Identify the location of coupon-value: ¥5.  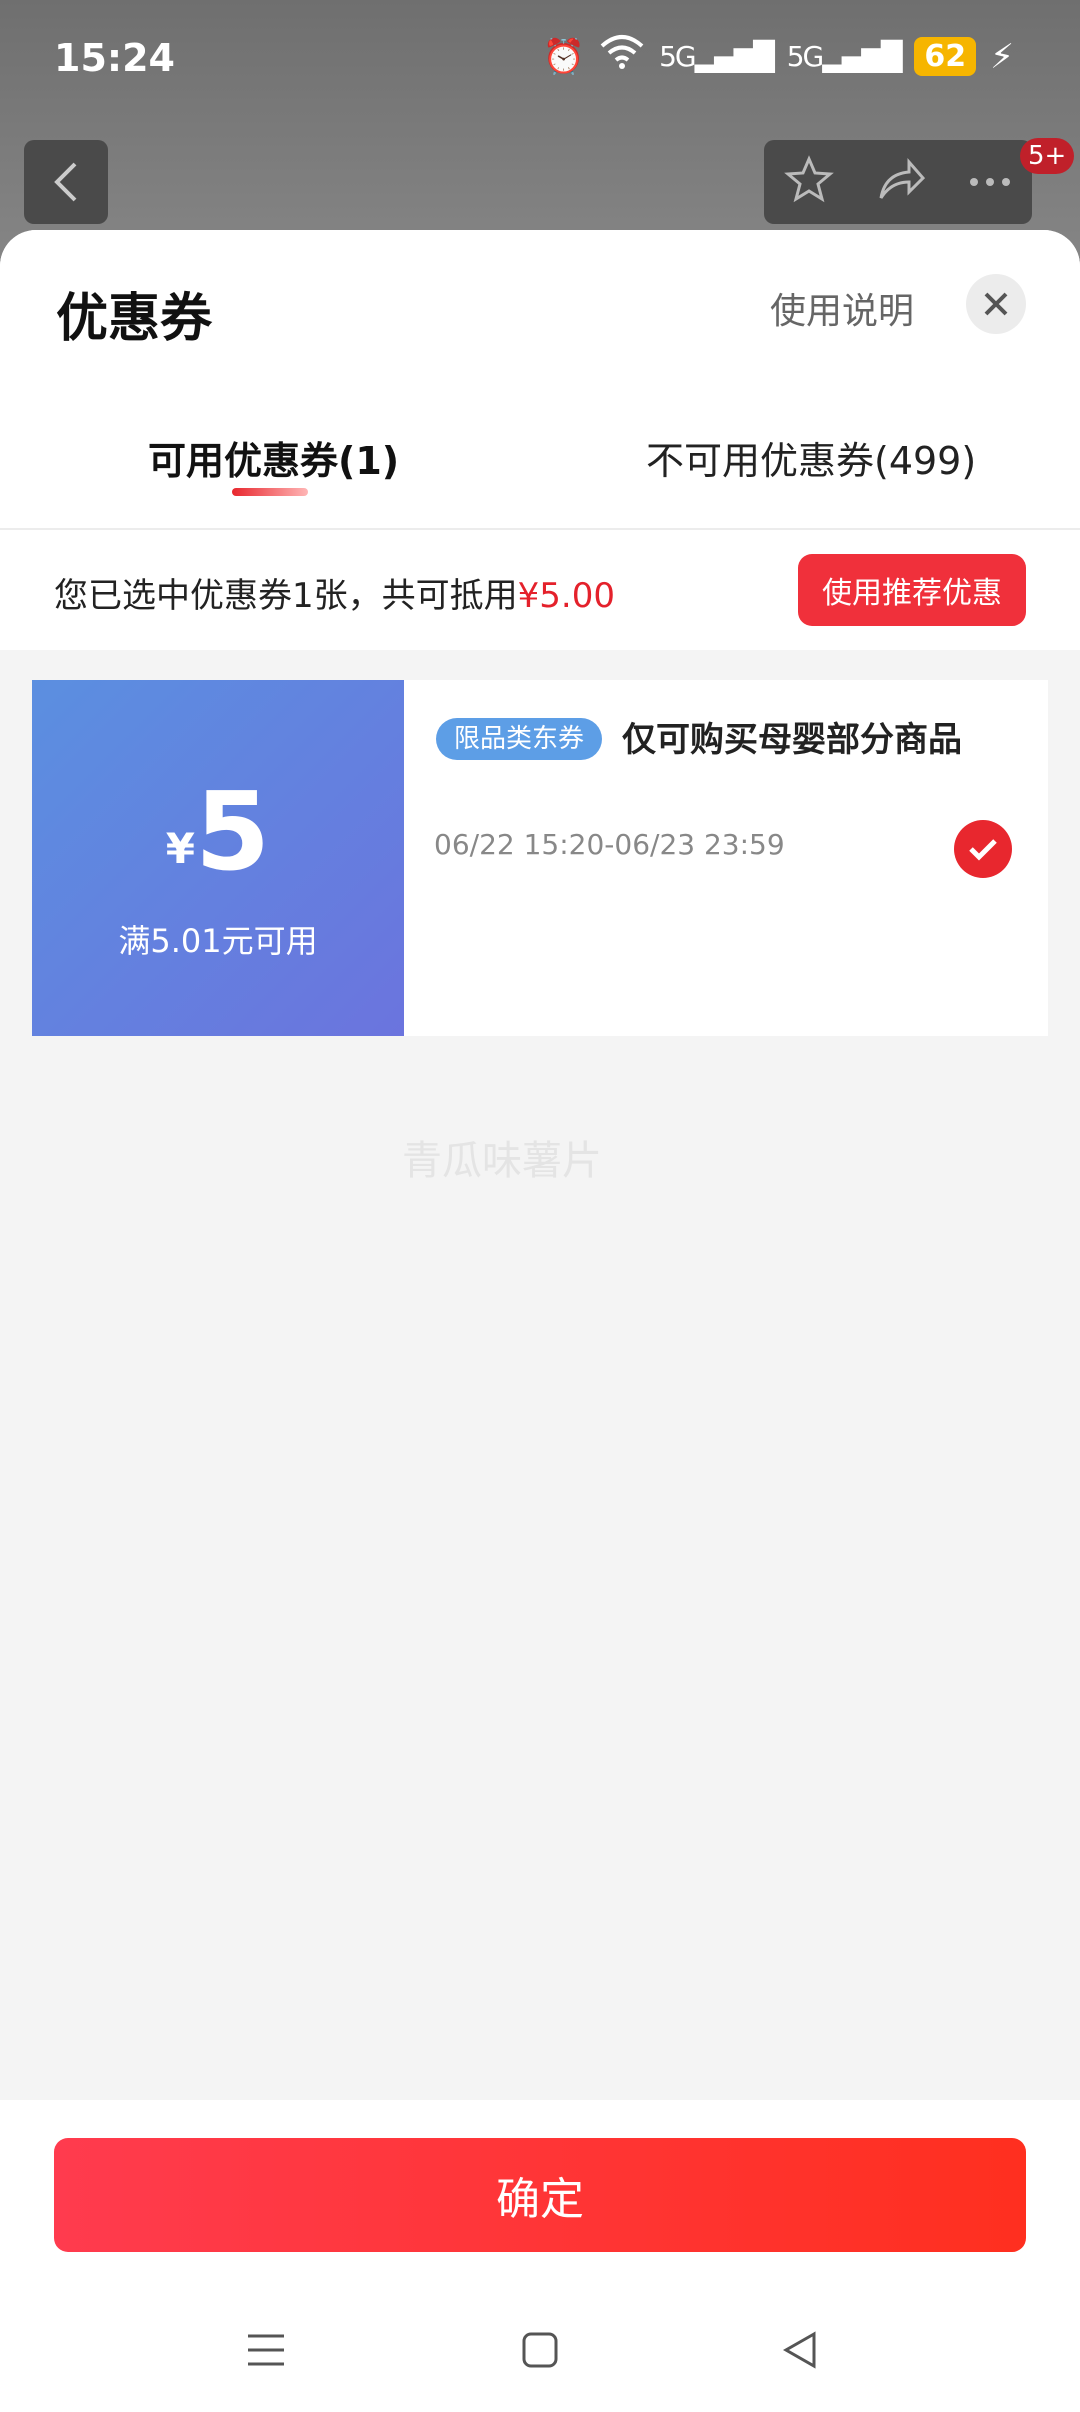
(218, 832).